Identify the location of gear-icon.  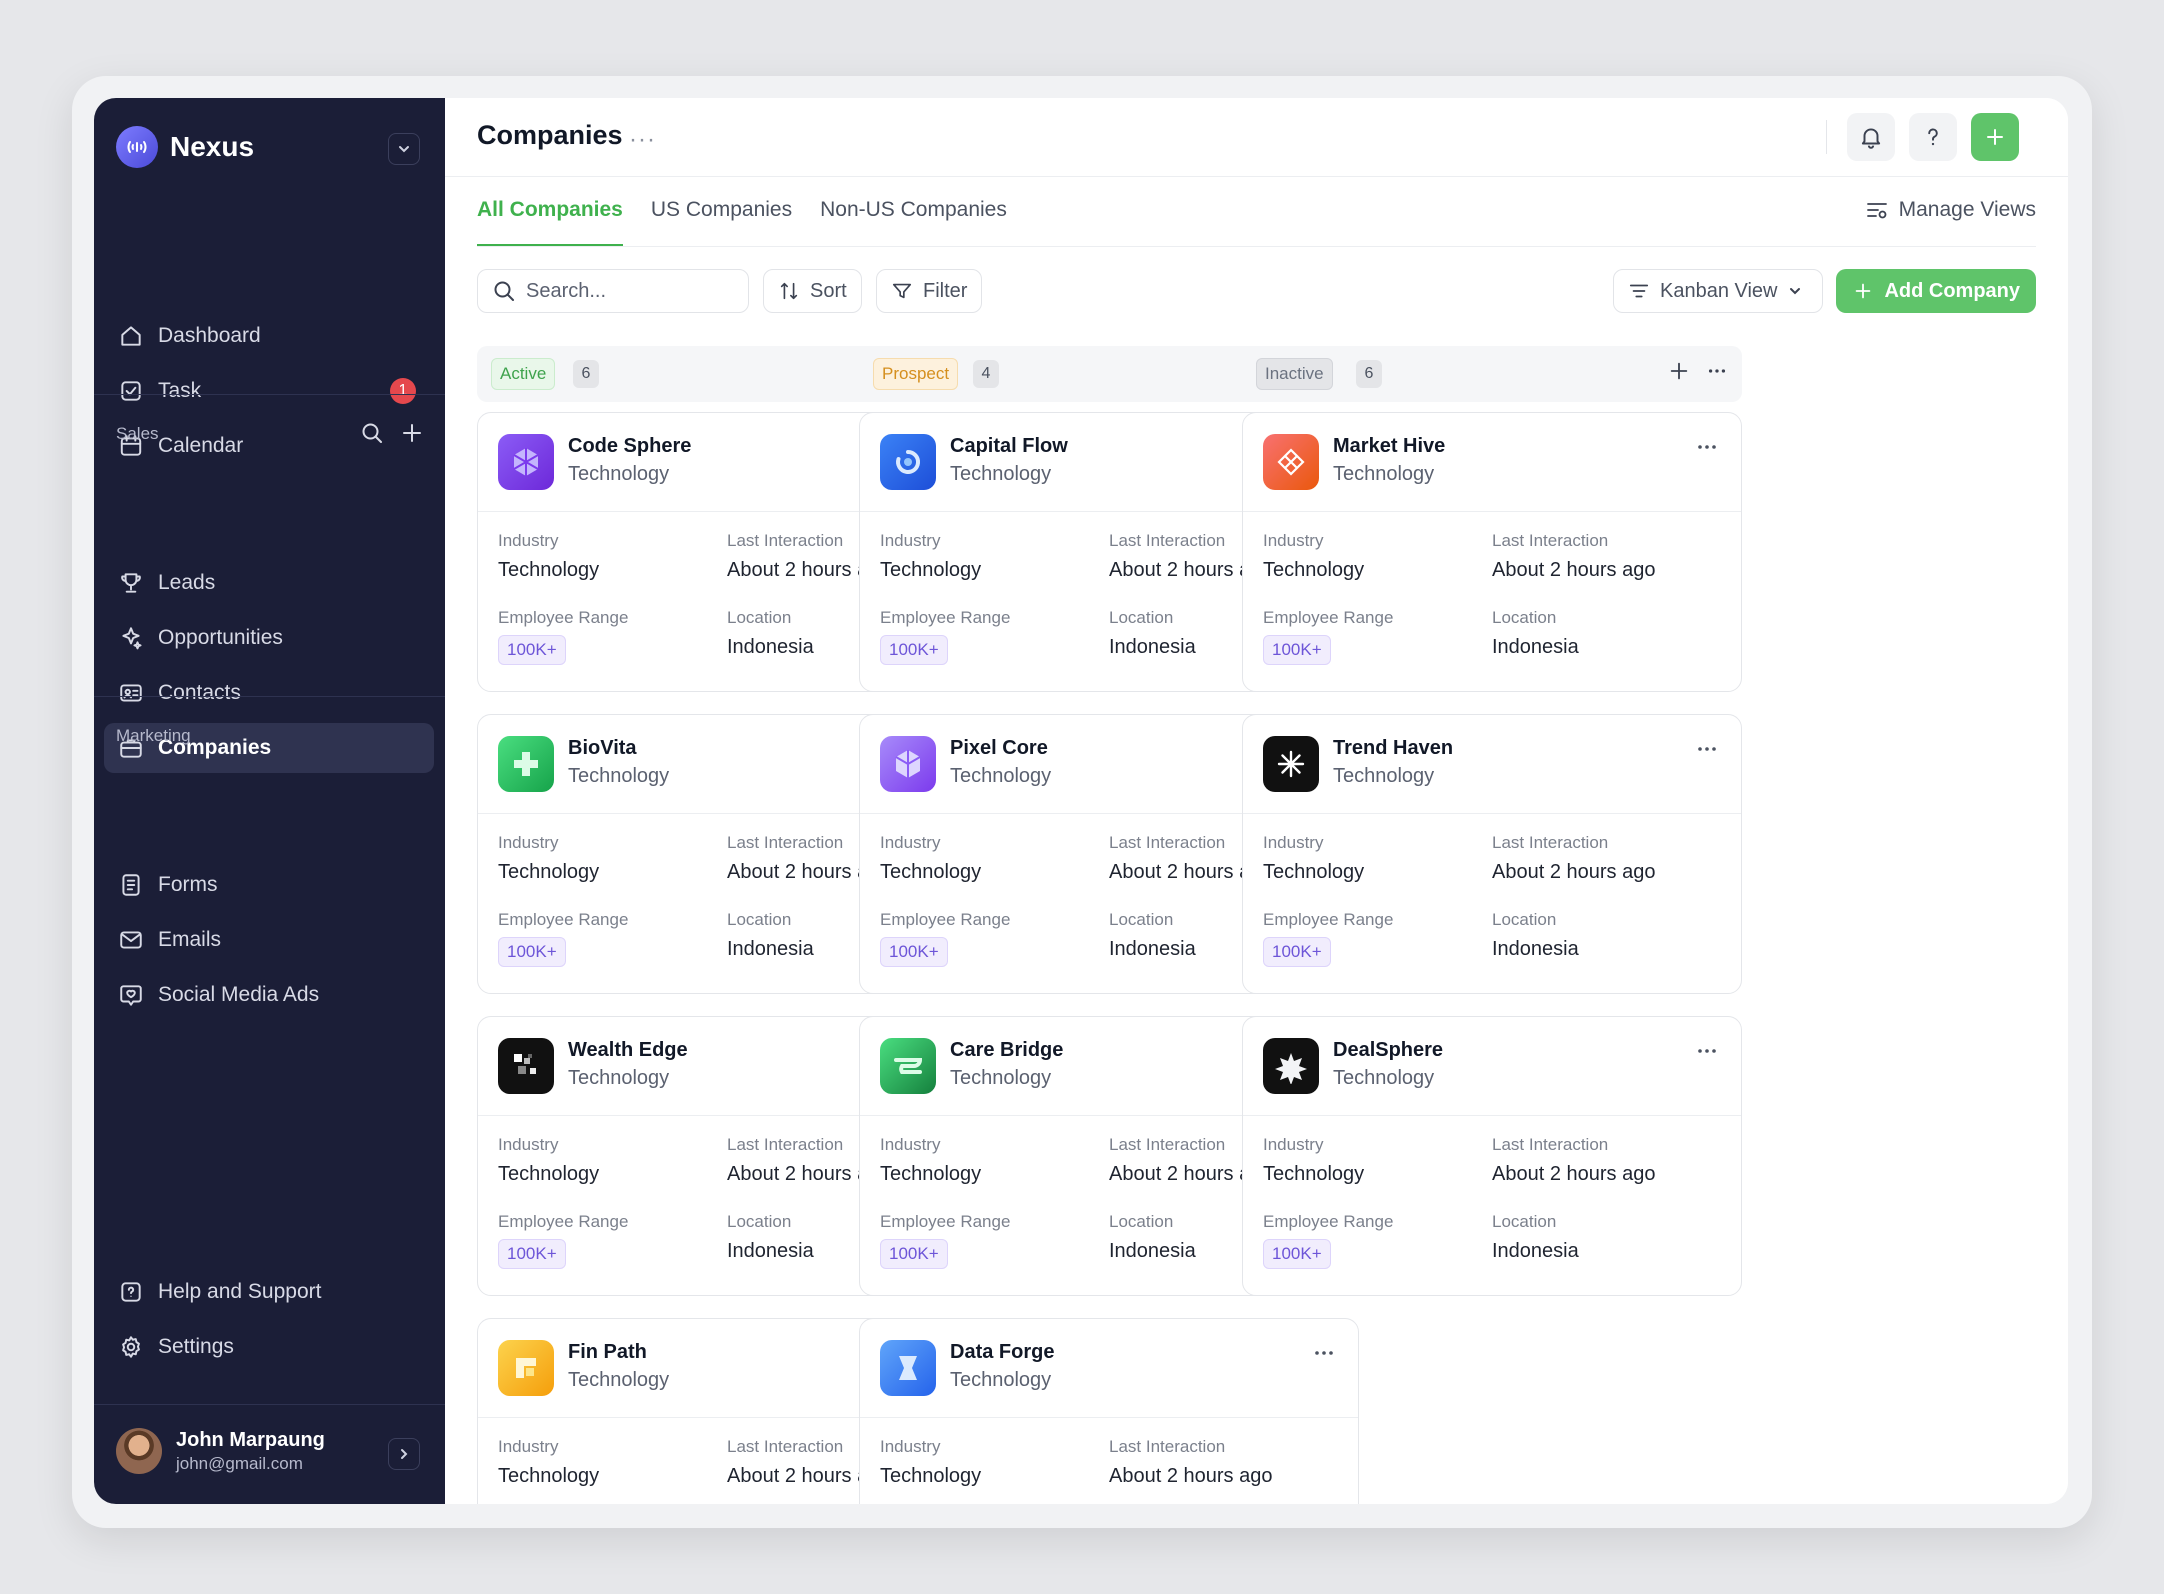
(131, 1347).